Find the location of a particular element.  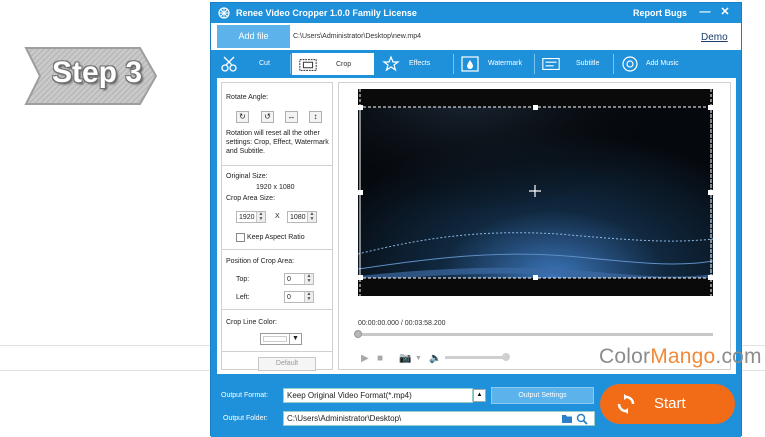

output-folder-input: C:\Users\Administrator\Desktop\ is located at coordinates (439, 418).